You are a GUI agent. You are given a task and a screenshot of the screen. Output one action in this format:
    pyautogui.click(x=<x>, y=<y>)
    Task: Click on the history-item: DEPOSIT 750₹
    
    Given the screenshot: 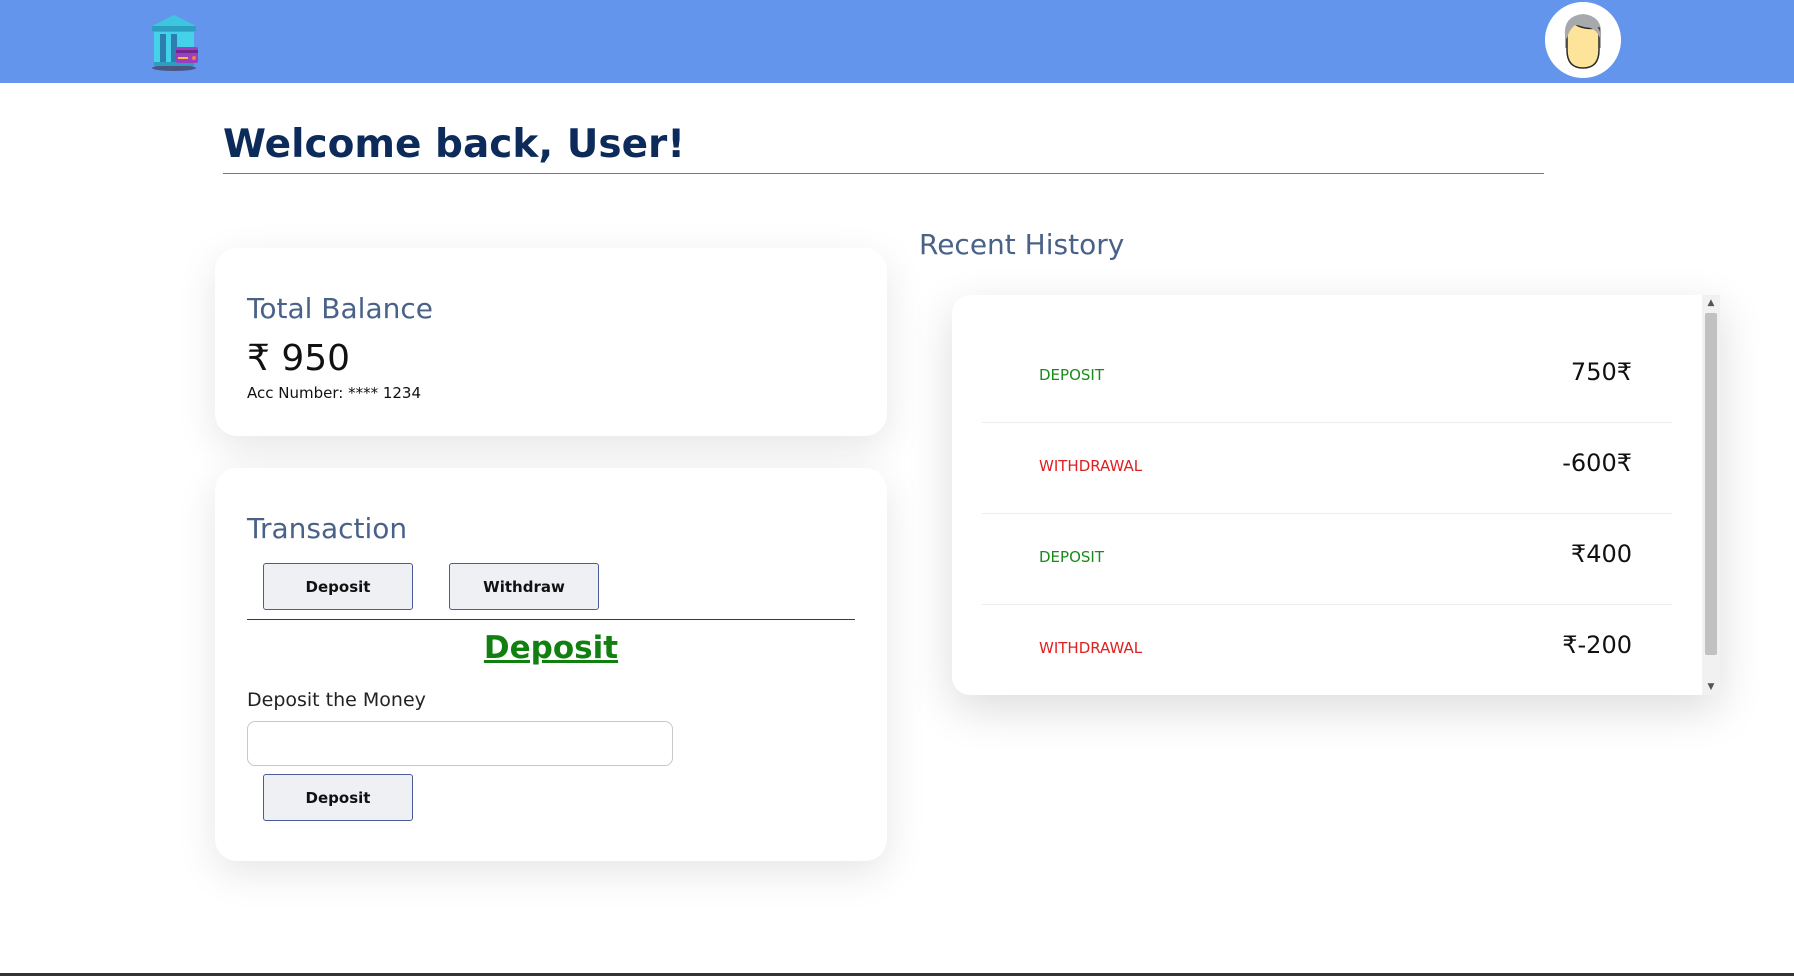 What is the action you would take?
    pyautogui.click(x=1327, y=377)
    